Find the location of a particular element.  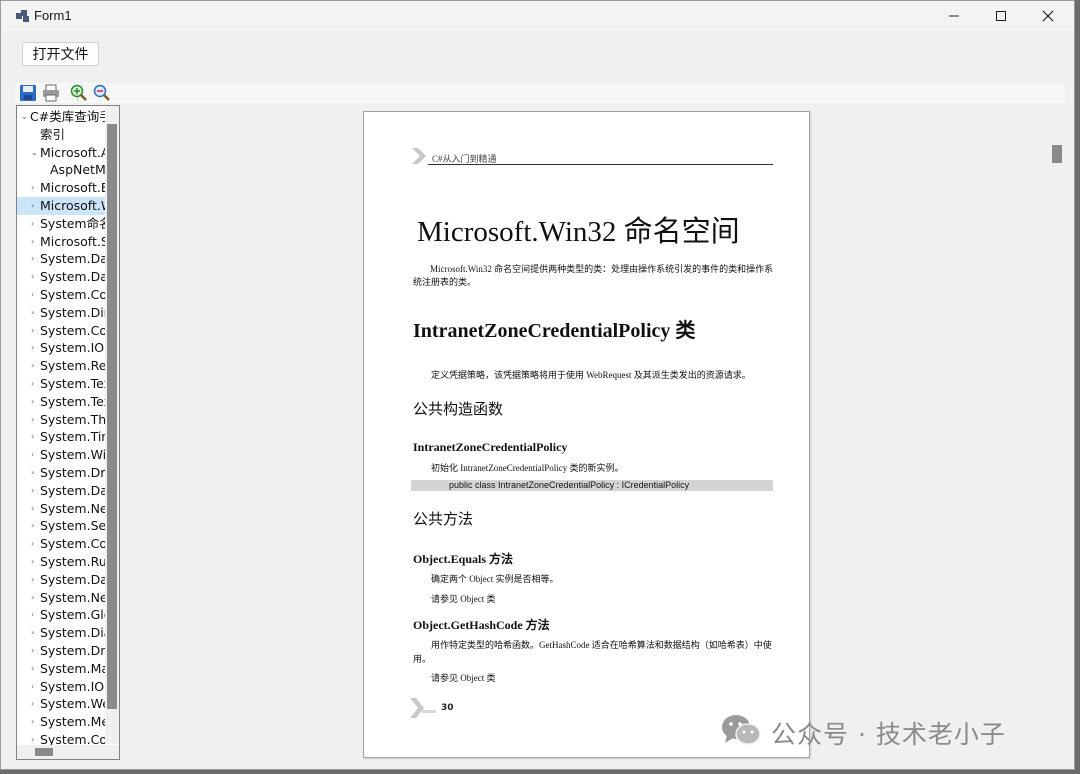

chevron-logo-icon is located at coordinates (419, 156).